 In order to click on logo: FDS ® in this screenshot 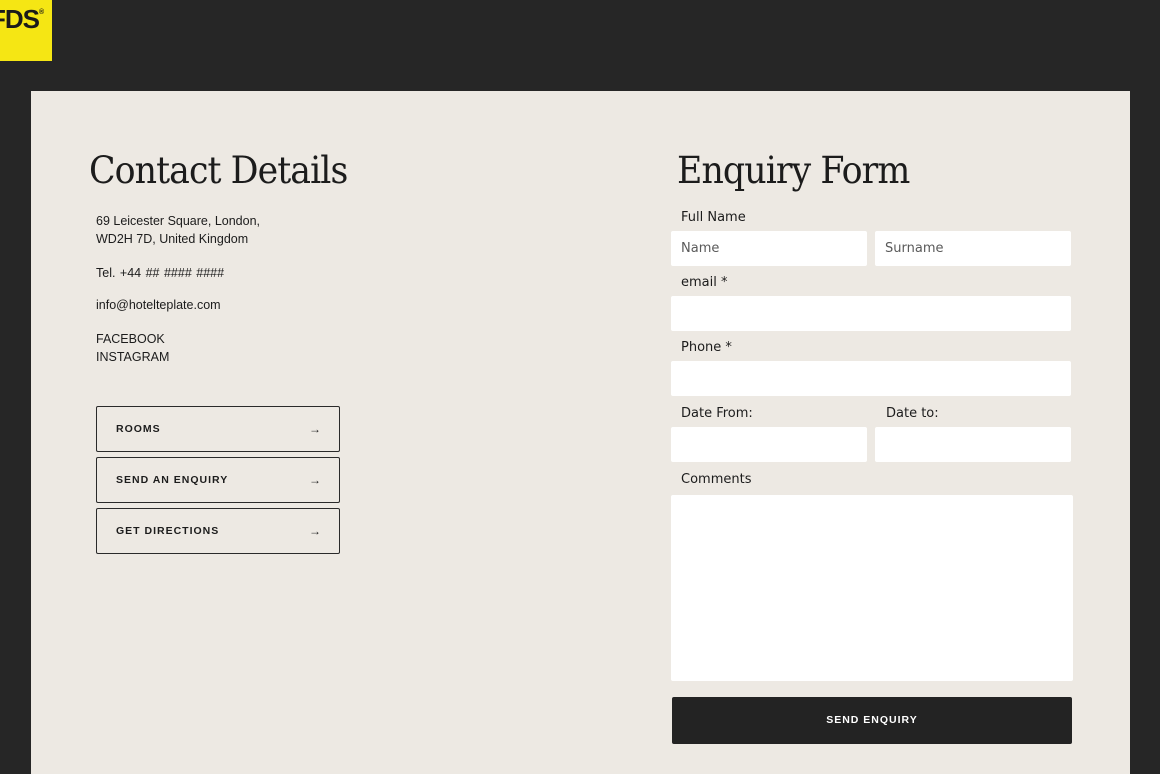, I will do `click(26, 30)`.